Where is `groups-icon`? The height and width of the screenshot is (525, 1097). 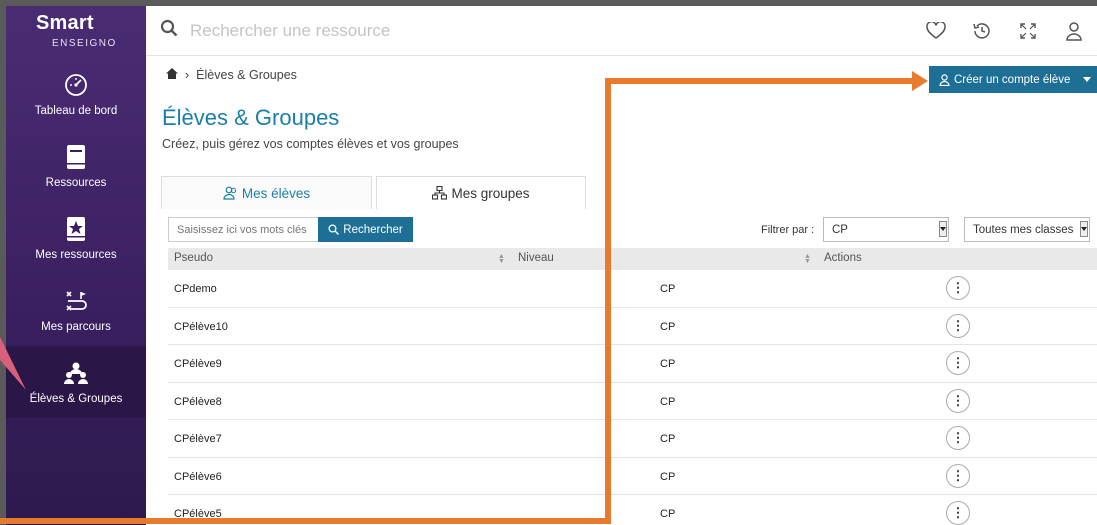
groups-icon is located at coordinates (440, 193).